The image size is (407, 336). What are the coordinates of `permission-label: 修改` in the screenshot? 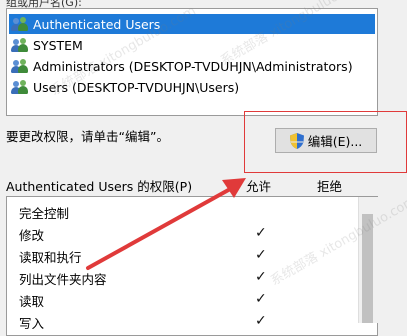 It's located at (32, 235).